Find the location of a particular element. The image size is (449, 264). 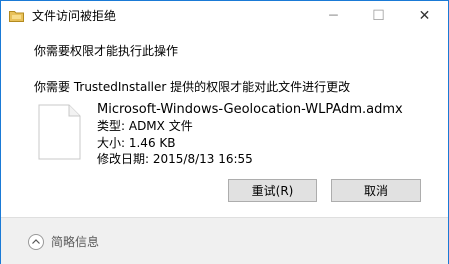

folder-warning-icon is located at coordinates (16, 16).